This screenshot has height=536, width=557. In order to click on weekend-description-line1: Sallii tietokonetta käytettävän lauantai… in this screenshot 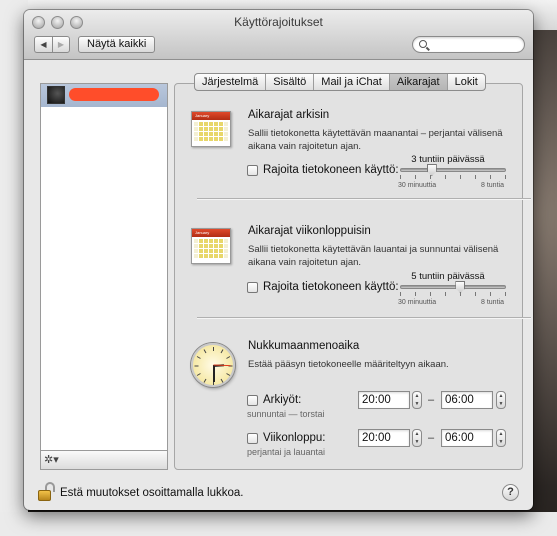, I will do `click(373, 249)`.